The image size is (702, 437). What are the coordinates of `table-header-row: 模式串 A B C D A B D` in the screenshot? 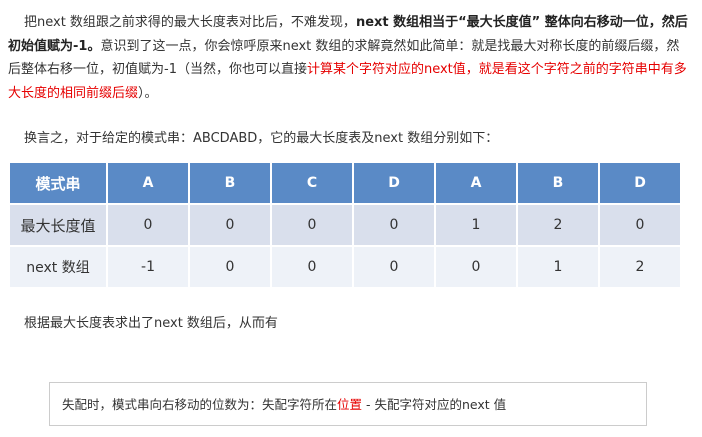 It's located at (345, 183).